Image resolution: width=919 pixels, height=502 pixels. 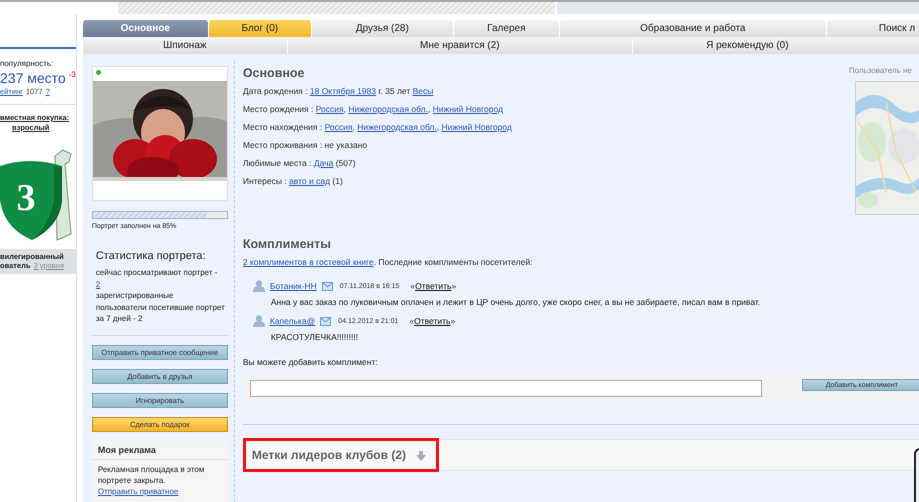 What do you see at coordinates (453, 262) in the screenshot?
I see `summary-text: . Последние комплименты посетителей:` at bounding box center [453, 262].